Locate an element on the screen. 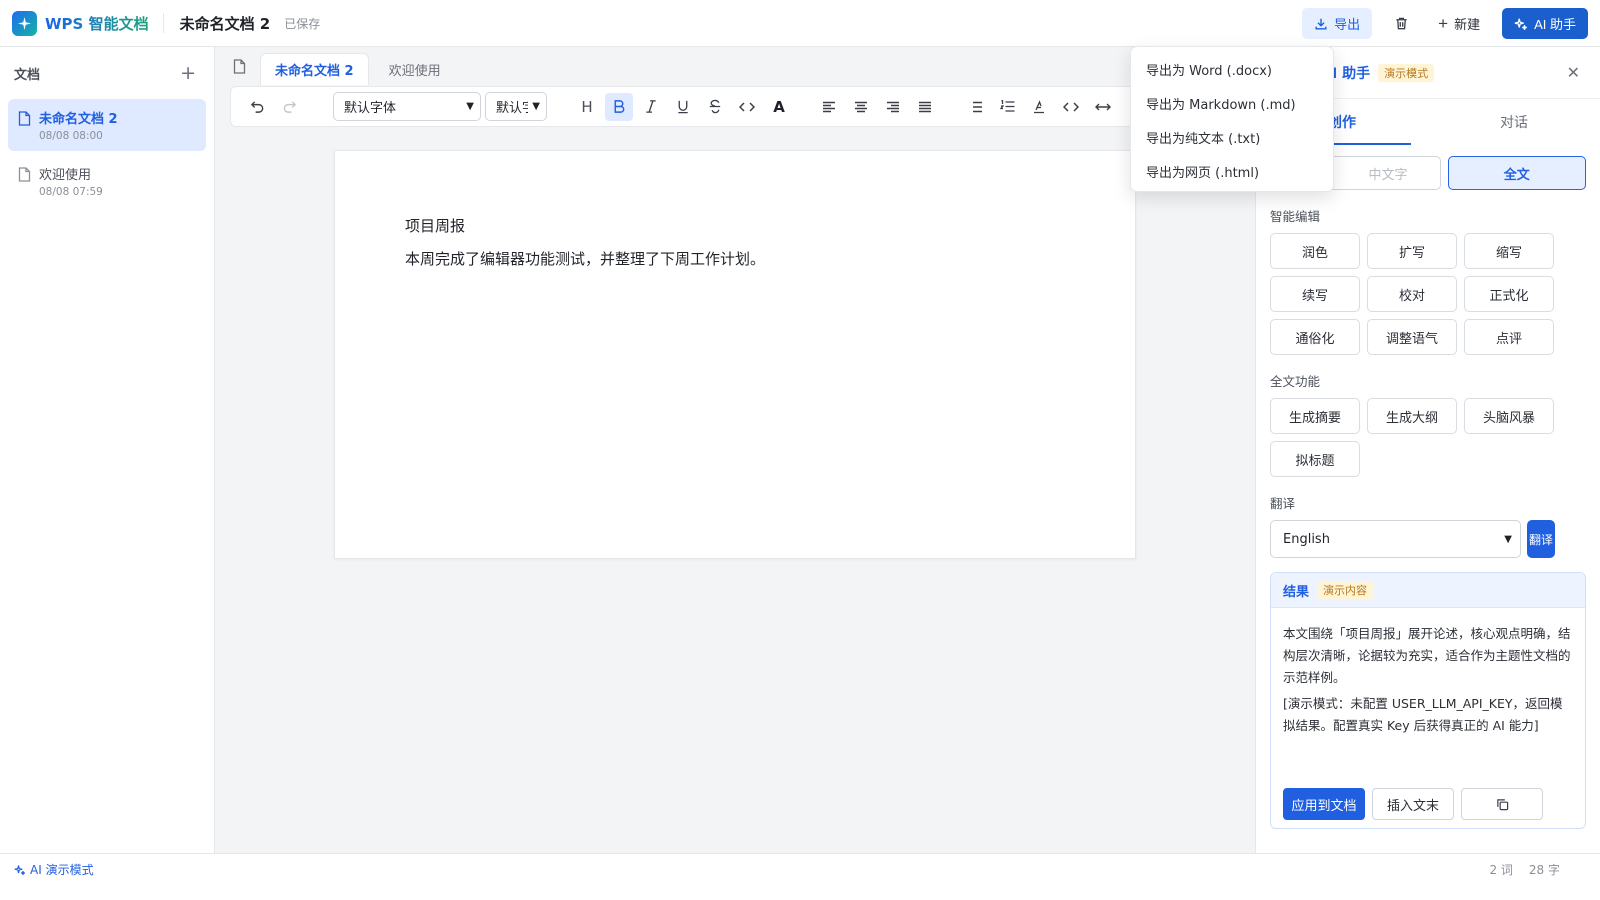 This screenshot has height=900, width=1600. editor-paragraph: 项目周报 is located at coordinates (435, 225).